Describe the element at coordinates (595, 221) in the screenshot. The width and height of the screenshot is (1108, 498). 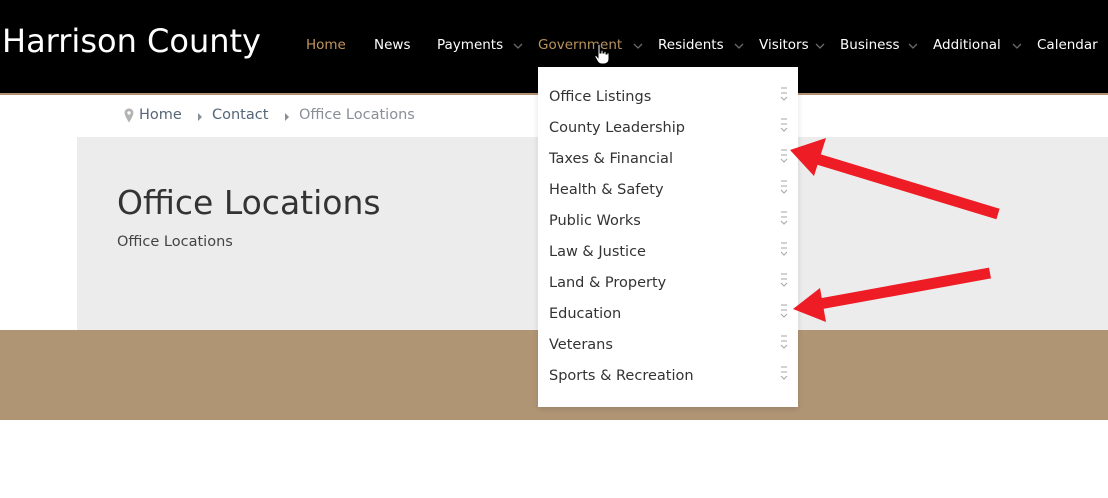
I see `menu-item-label: Public Works` at that location.